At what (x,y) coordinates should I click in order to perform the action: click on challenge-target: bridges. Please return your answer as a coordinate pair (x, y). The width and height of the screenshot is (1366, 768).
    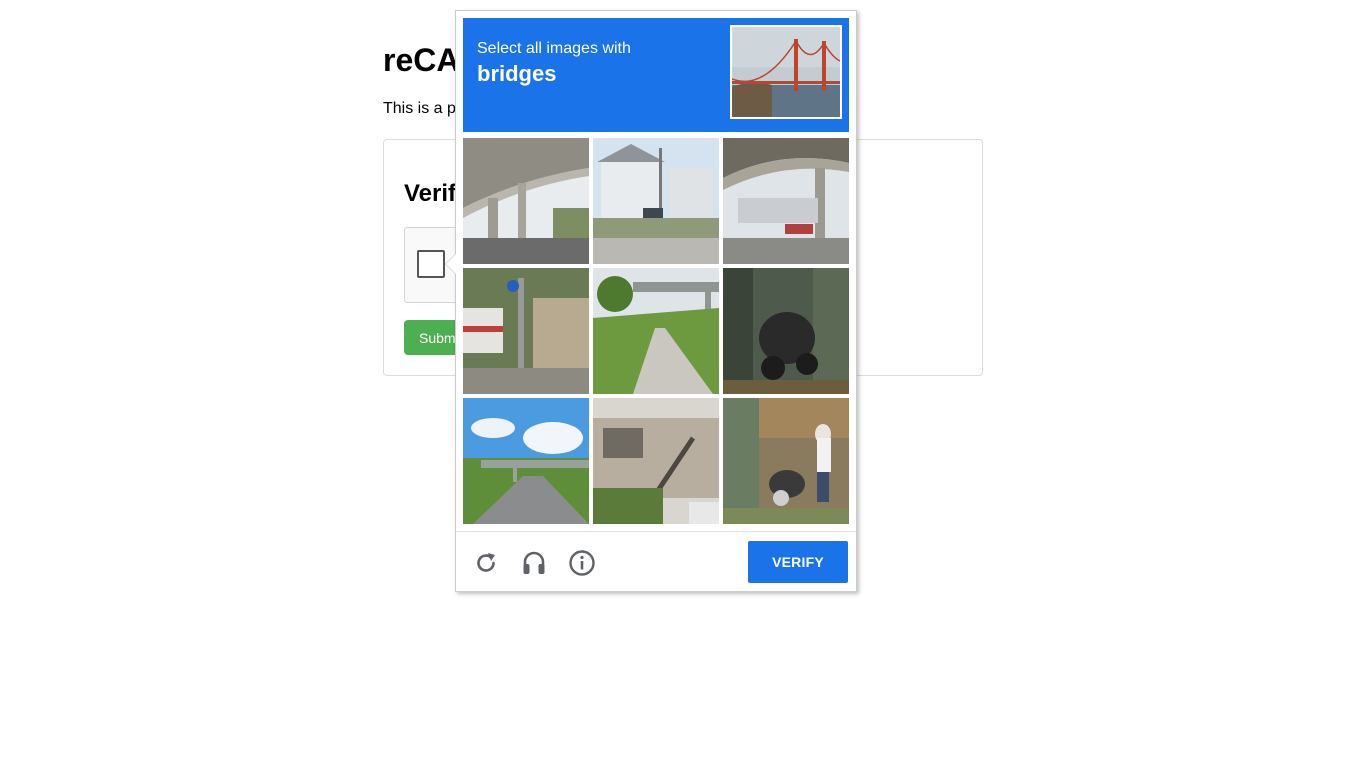
    Looking at the image, I should click on (517, 73).